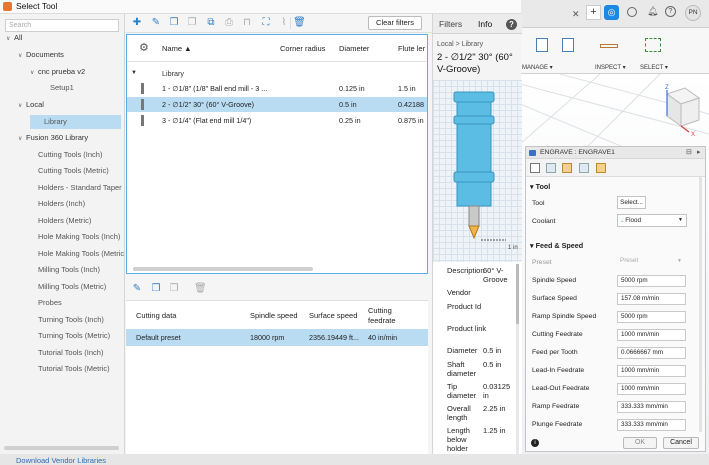  Describe the element at coordinates (68, 287) in the screenshot. I see `tree-item-15: Milling Tools (Metric)` at that location.